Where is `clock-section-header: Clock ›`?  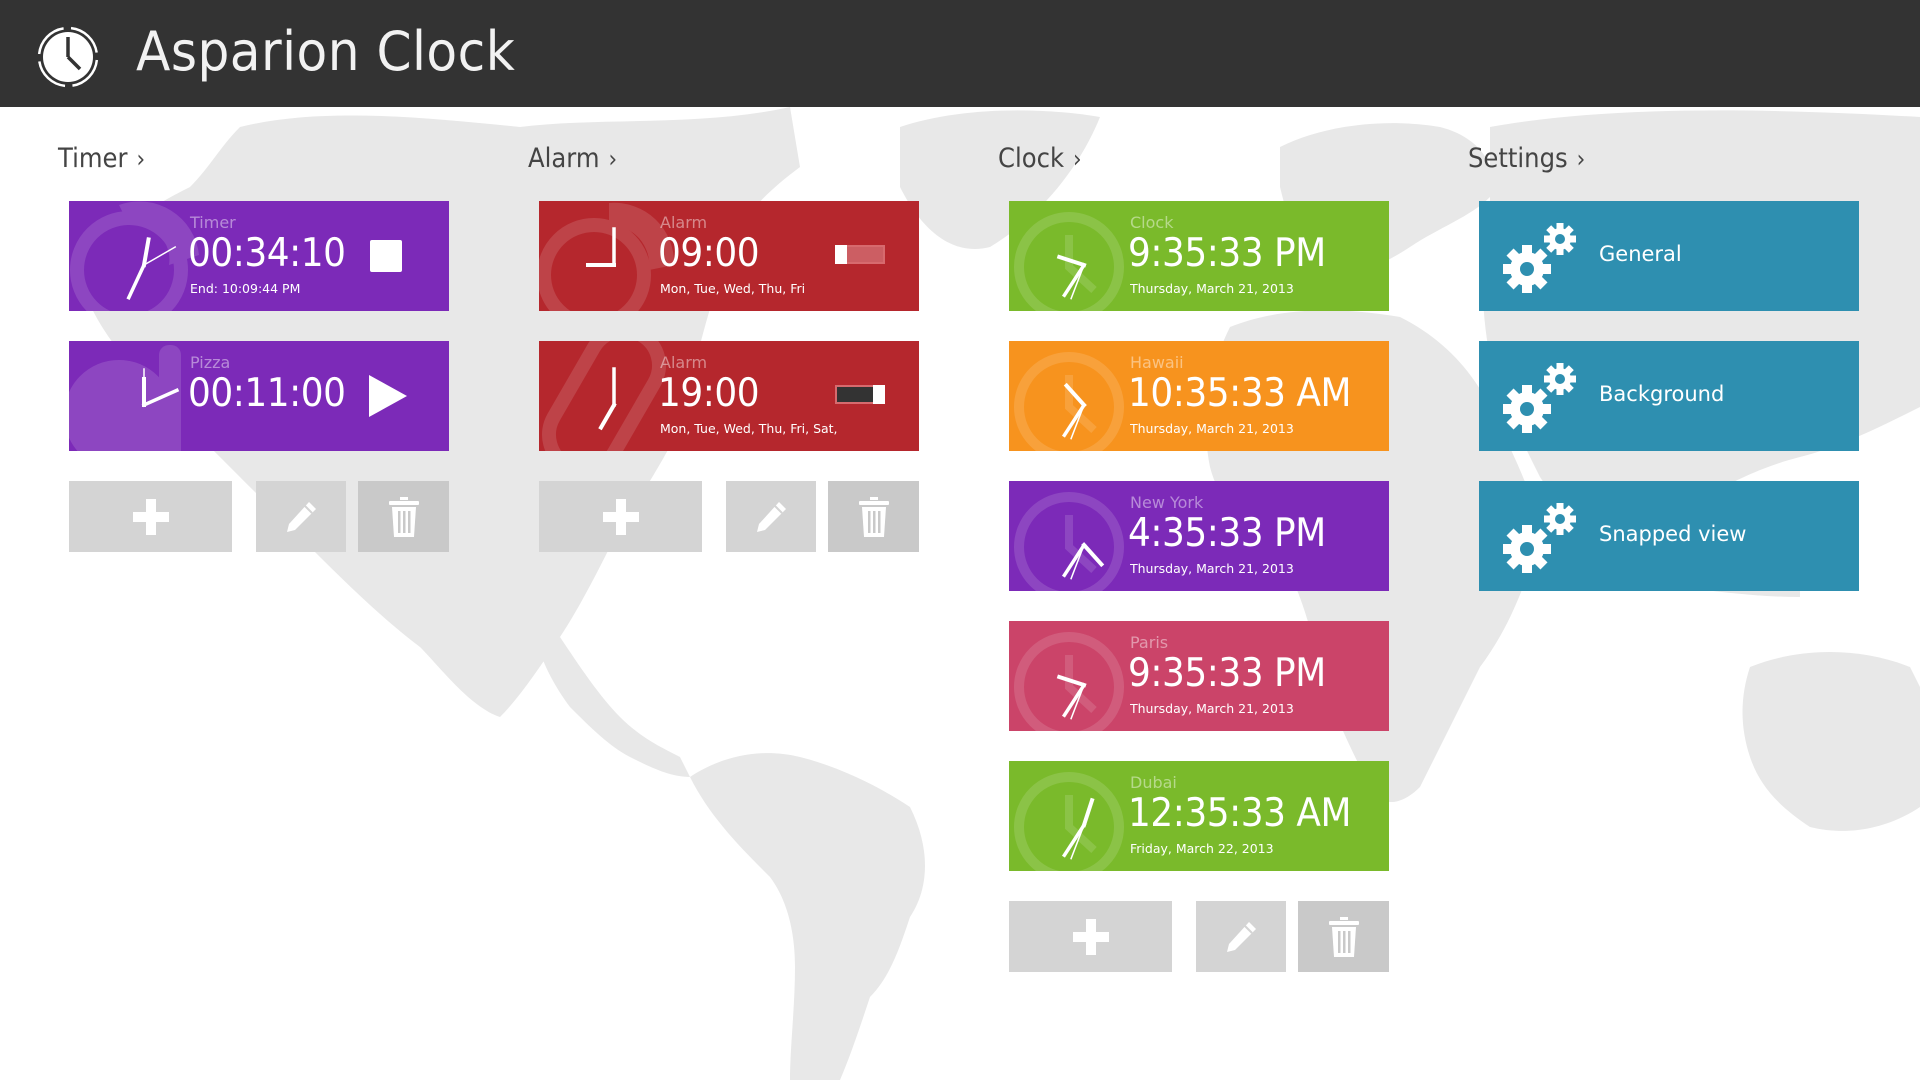 clock-section-header: Clock › is located at coordinates (1040, 158).